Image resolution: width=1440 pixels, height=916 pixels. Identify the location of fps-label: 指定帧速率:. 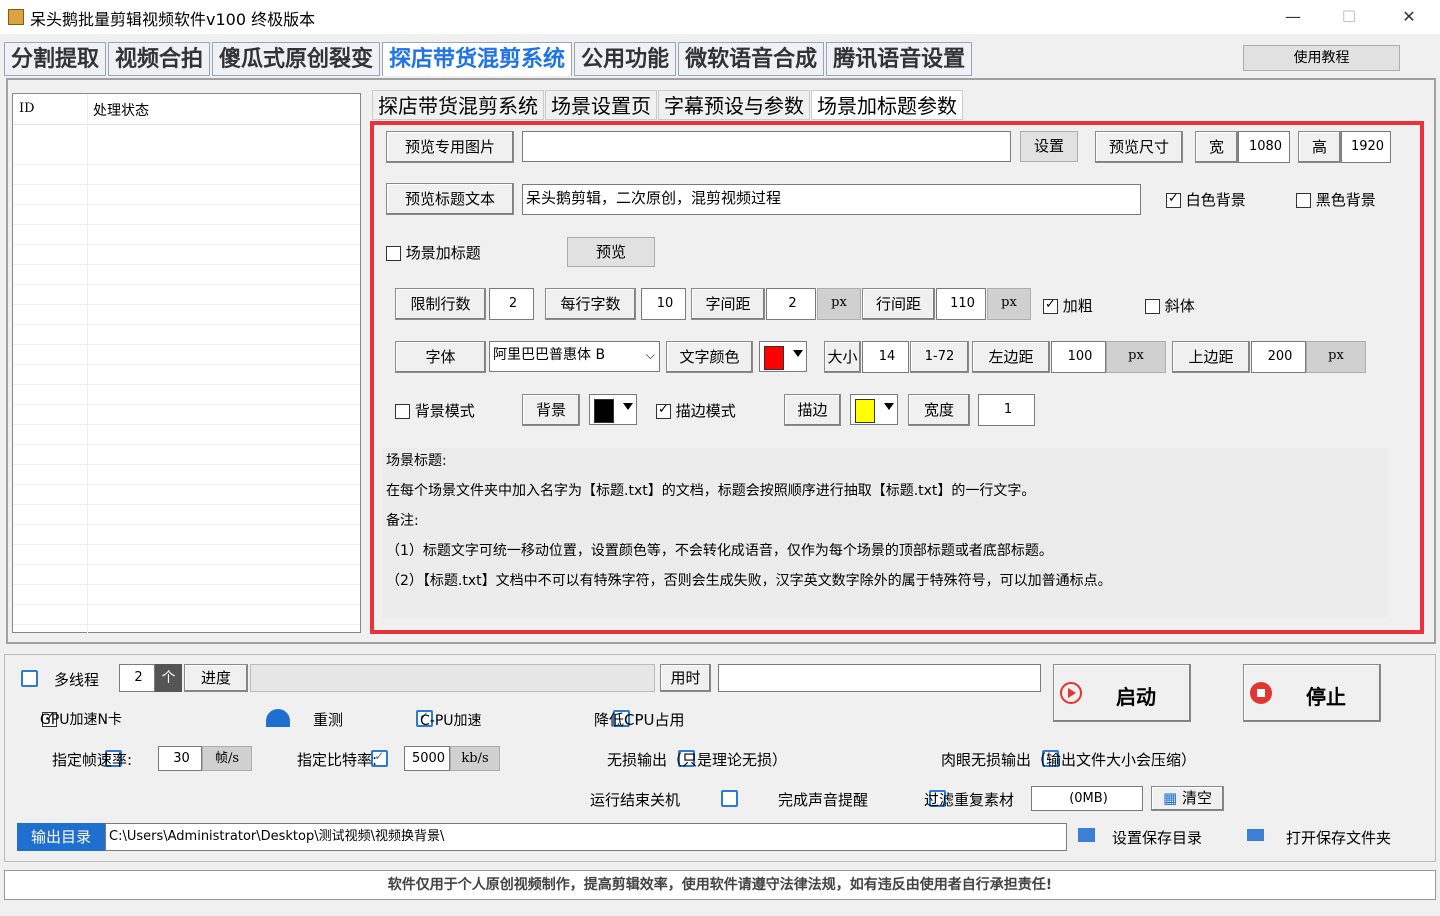
(92, 760).